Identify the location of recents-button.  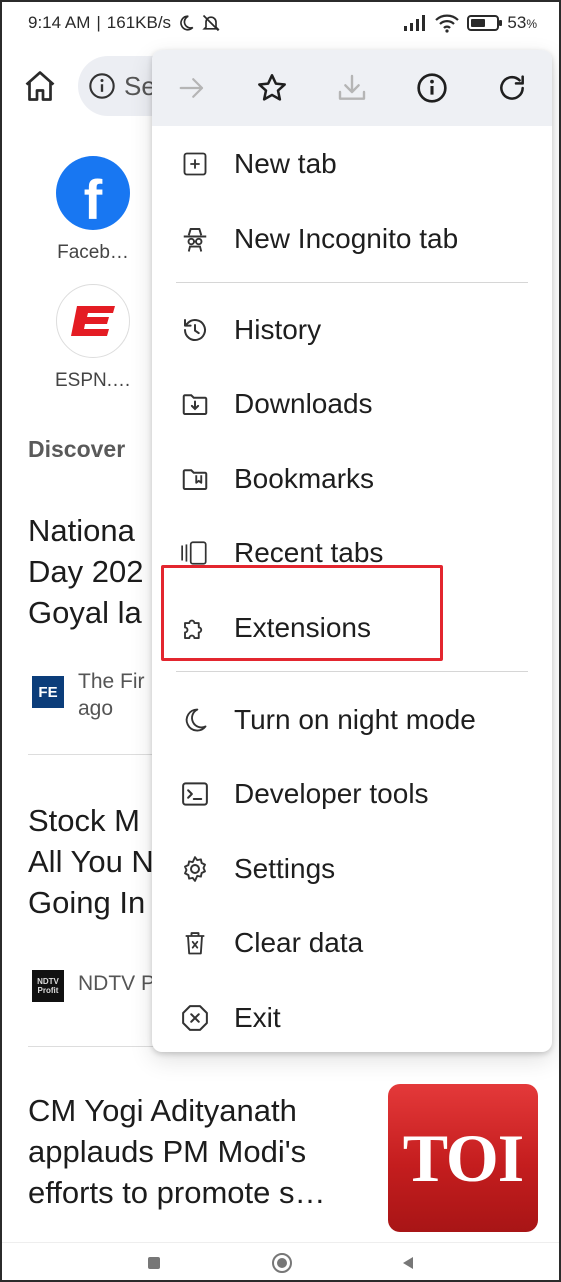
(154, 1263).